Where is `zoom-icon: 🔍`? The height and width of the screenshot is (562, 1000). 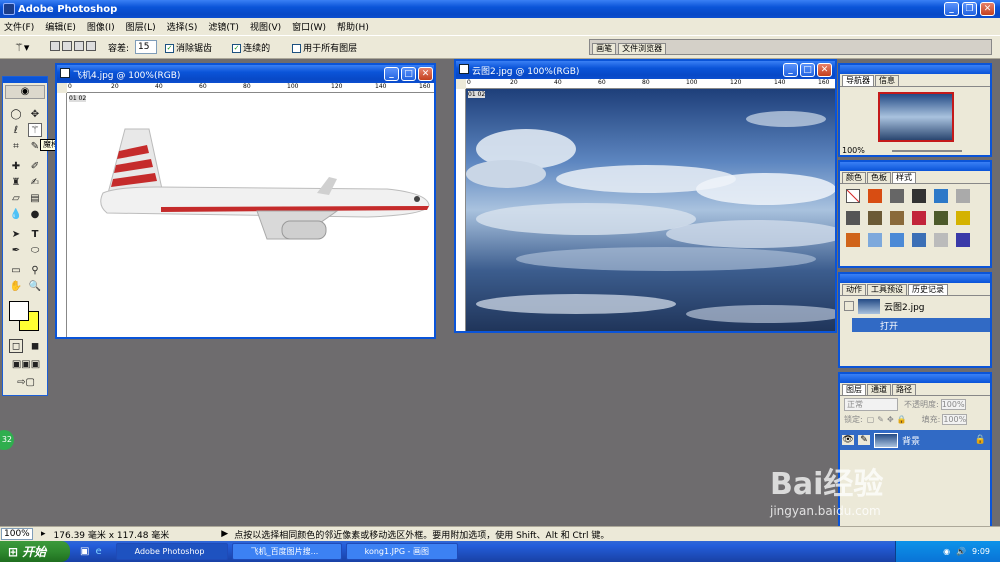 zoom-icon: 🔍 is located at coordinates (35, 286).